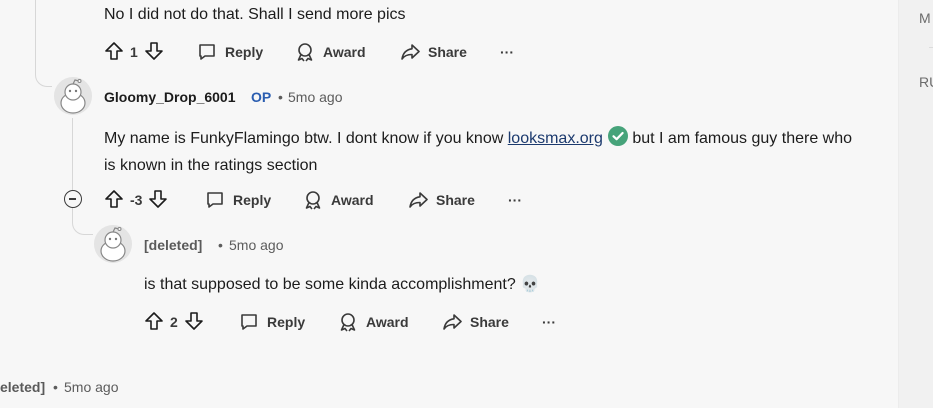 Image resolution: width=933 pixels, height=408 pixels. I want to click on vote-controls: 2, so click(174, 322).